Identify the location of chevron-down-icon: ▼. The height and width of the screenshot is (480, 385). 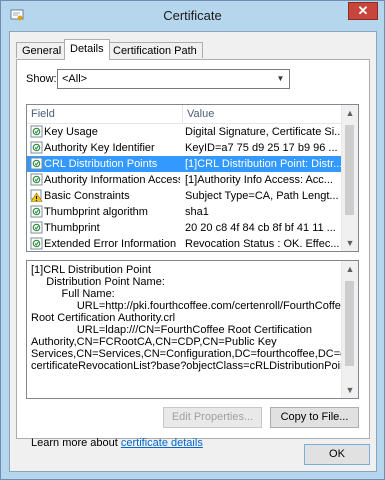
(280, 78).